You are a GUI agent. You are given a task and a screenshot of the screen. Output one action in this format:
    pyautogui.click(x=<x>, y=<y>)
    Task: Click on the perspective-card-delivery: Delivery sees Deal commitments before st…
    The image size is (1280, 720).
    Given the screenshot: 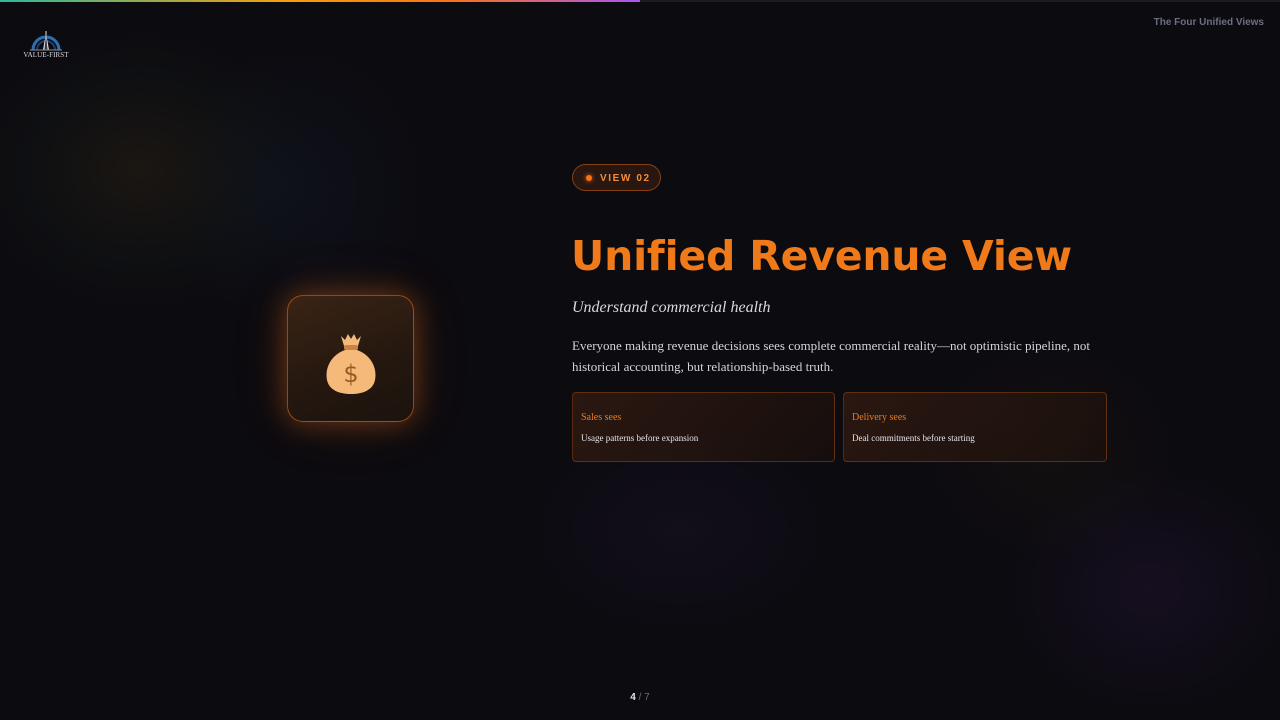 What is the action you would take?
    pyautogui.click(x=975, y=427)
    